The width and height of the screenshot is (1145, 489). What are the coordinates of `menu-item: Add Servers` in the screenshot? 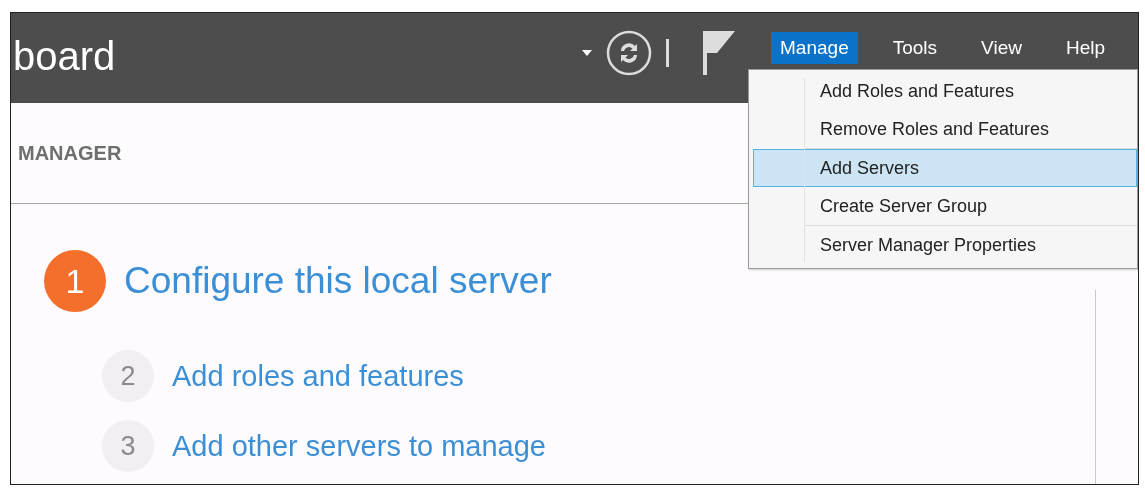 It's located at (945, 168).